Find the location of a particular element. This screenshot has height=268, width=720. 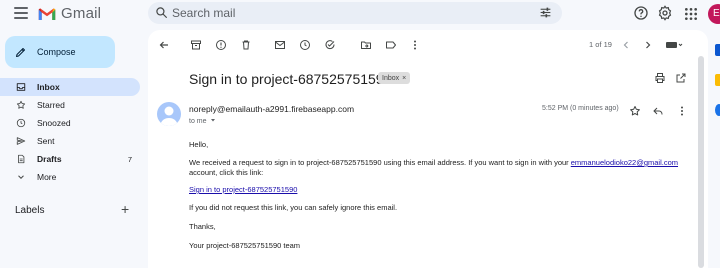

star-icon is located at coordinates (21, 104).